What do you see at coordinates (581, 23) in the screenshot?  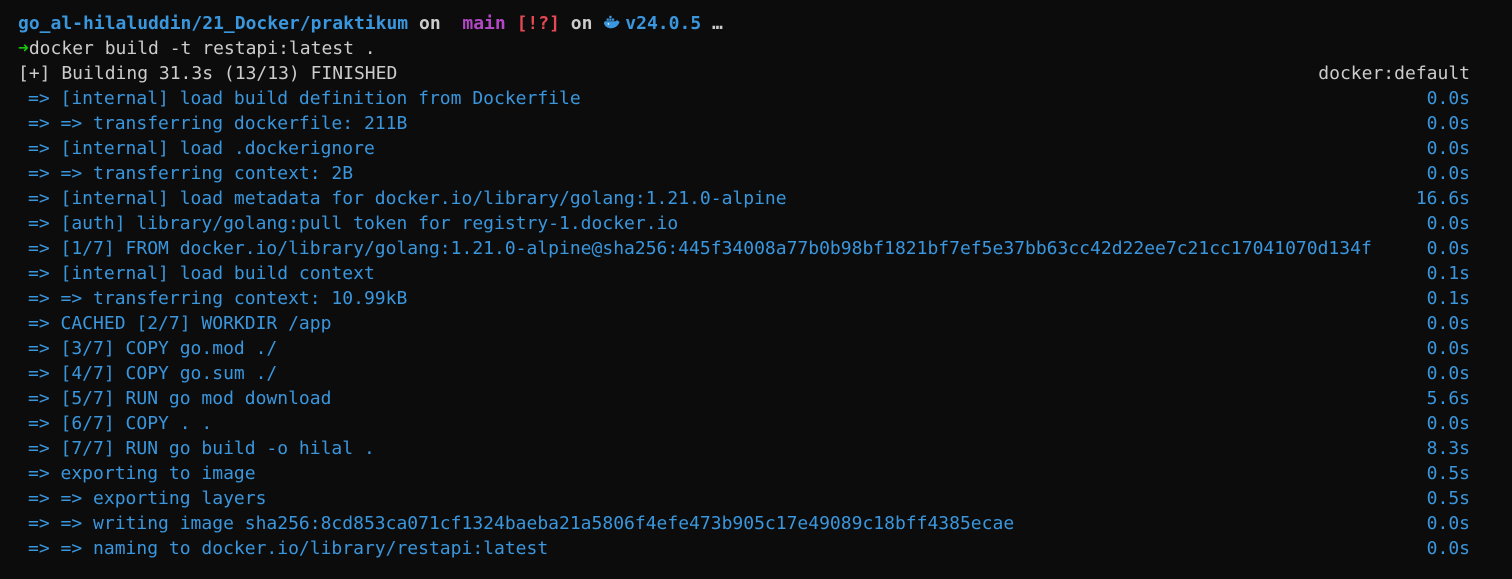 I see `prompt-on-text-2: on` at bounding box center [581, 23].